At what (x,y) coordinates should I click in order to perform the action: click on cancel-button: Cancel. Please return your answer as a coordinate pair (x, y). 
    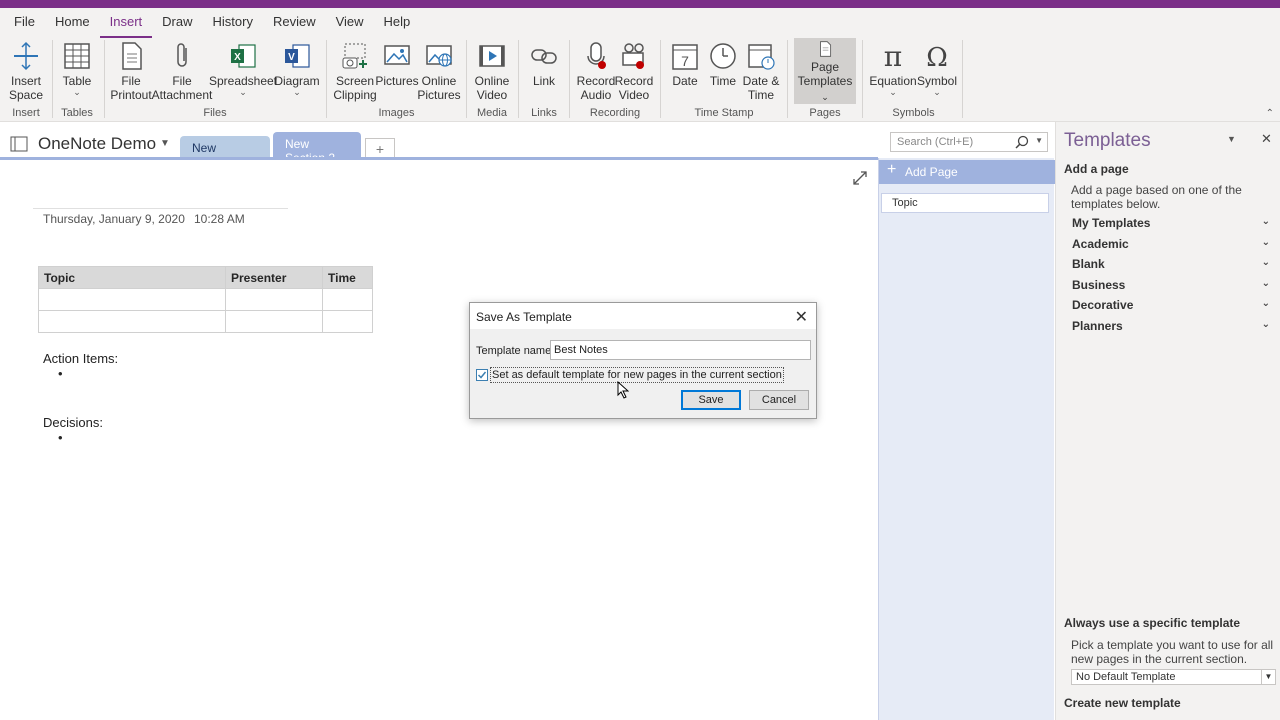
    Looking at the image, I should click on (779, 400).